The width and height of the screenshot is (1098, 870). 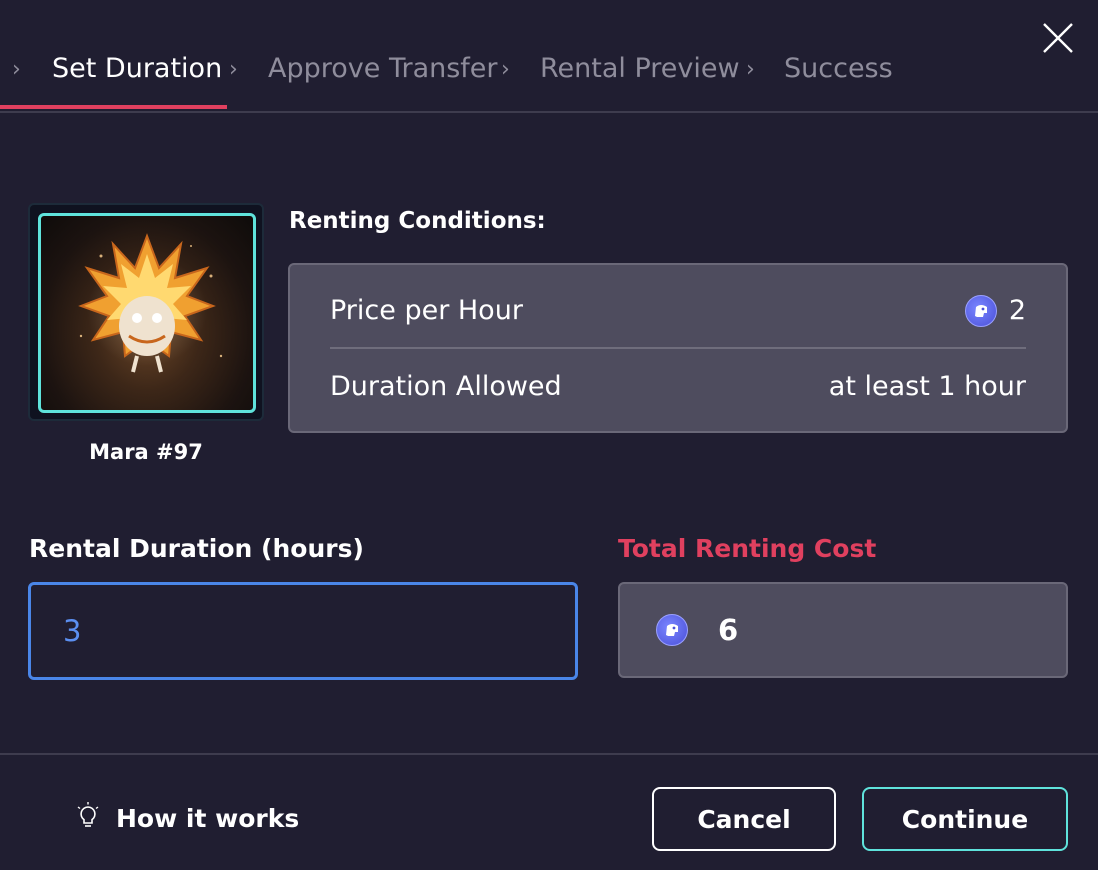 I want to click on nft-name: Mara #97, so click(x=146, y=452).